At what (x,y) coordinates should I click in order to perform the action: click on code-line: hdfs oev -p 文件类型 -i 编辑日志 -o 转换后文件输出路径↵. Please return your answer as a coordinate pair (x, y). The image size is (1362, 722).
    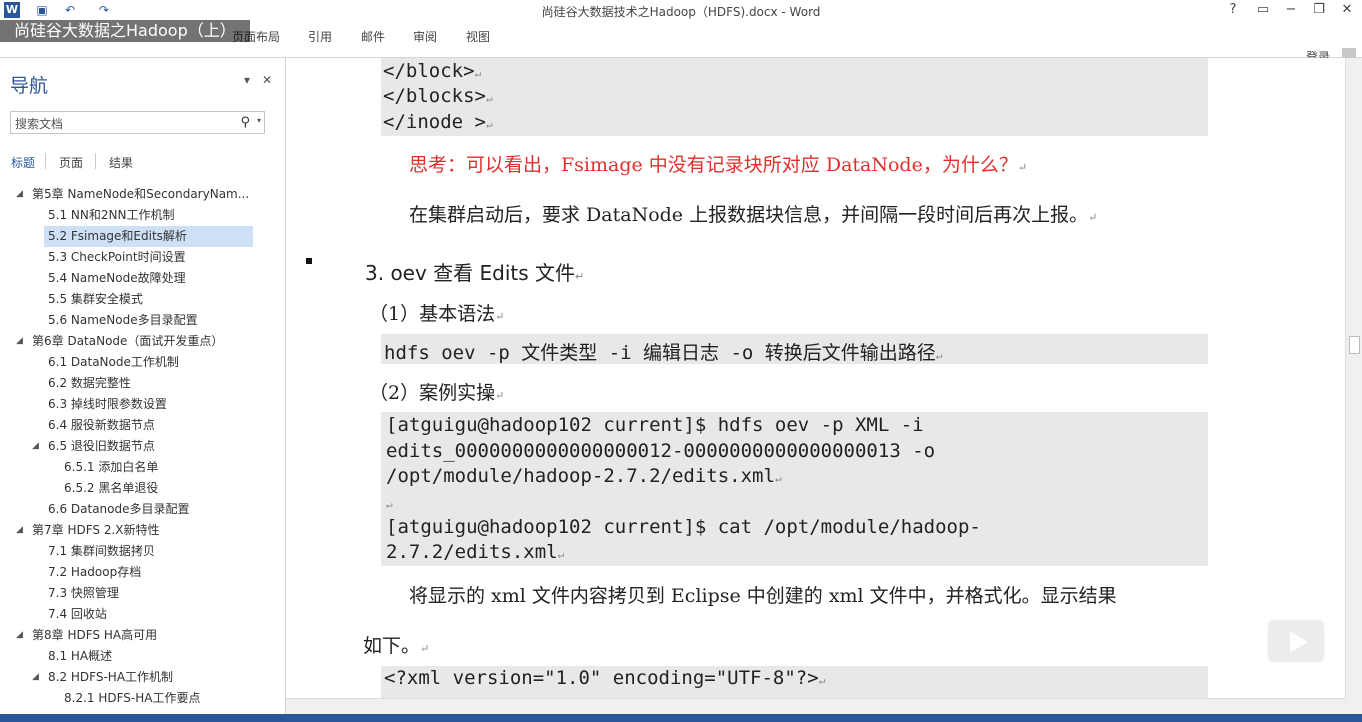
    Looking at the image, I should click on (663, 353).